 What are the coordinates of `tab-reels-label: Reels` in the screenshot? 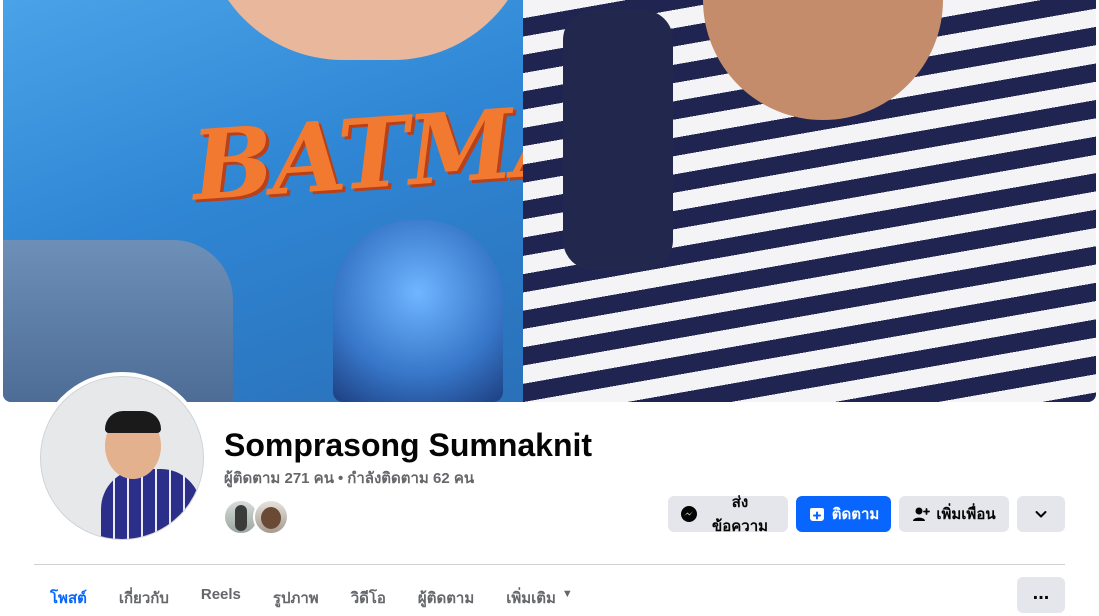 It's located at (220, 594).